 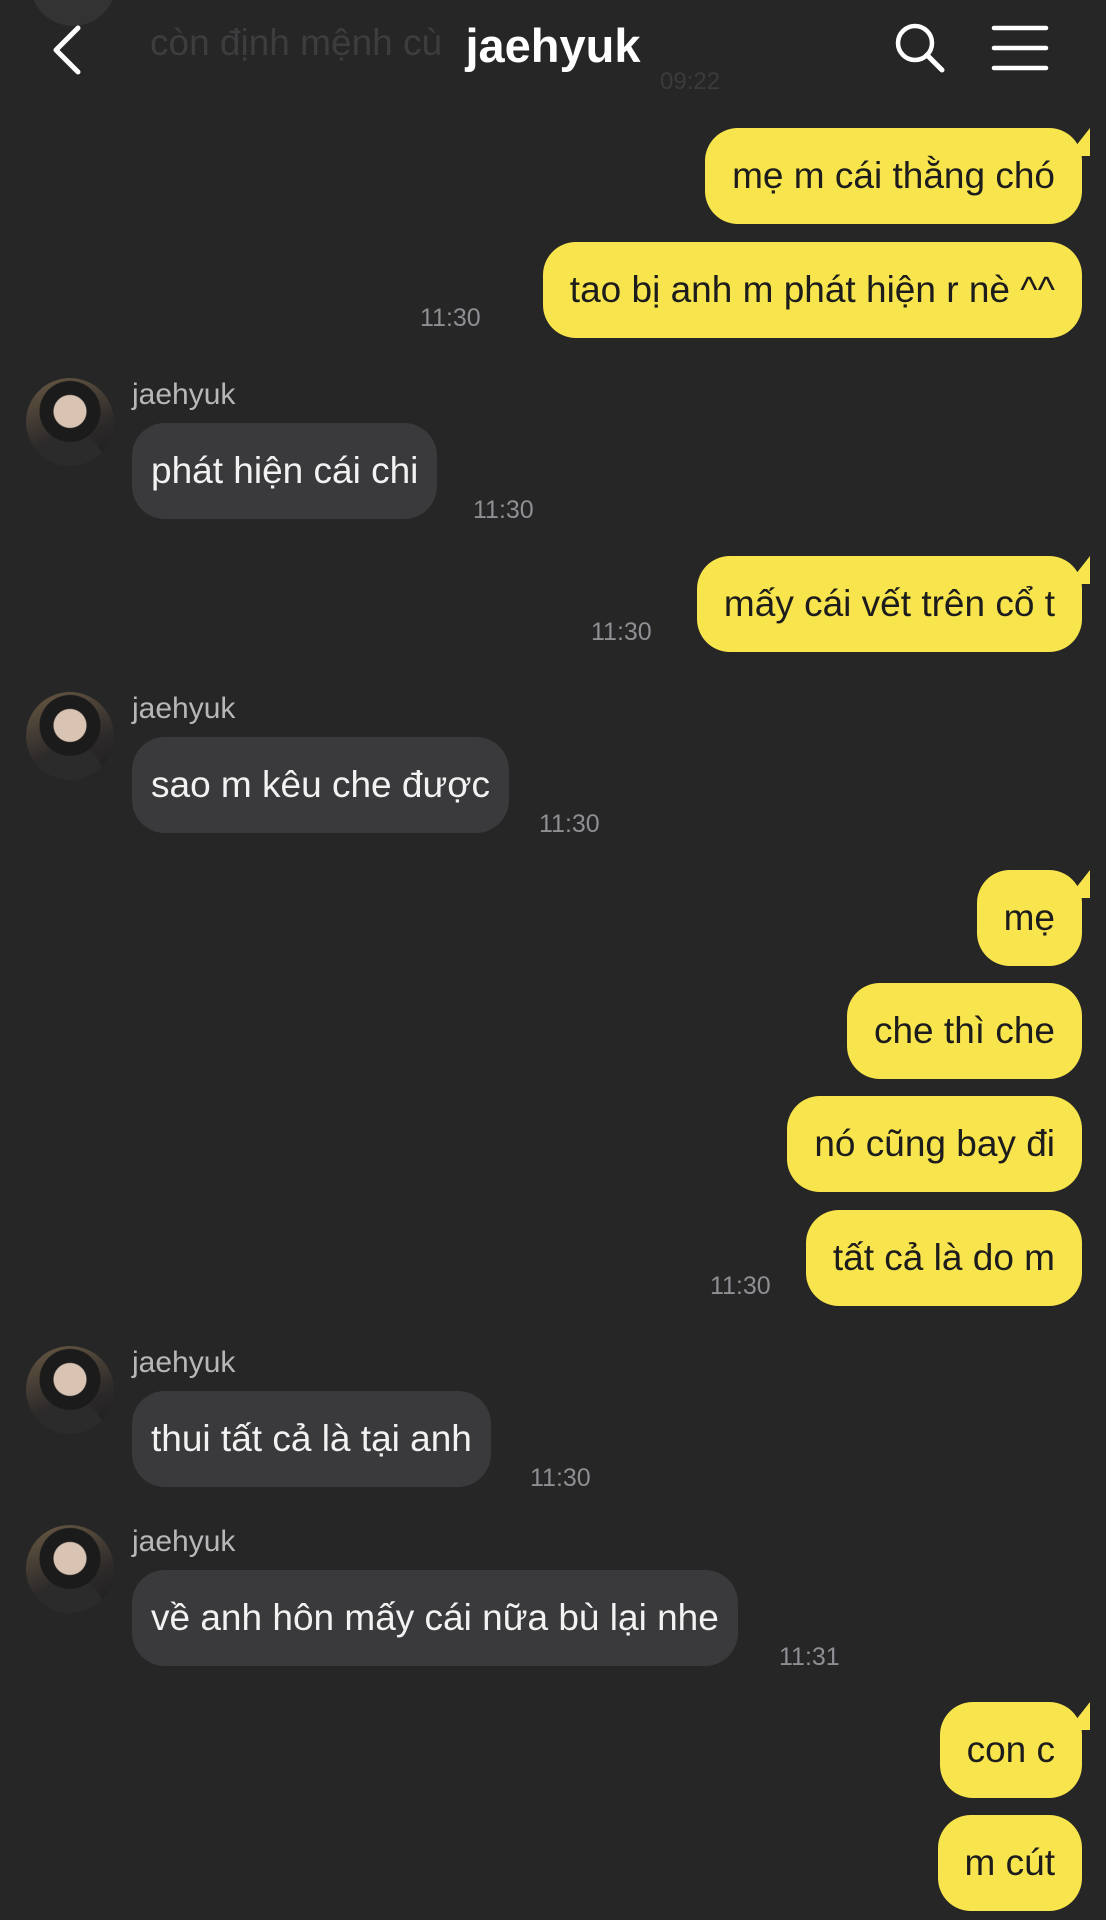 I want to click on outgoing-message: che thì che, so click(x=553, y=1031).